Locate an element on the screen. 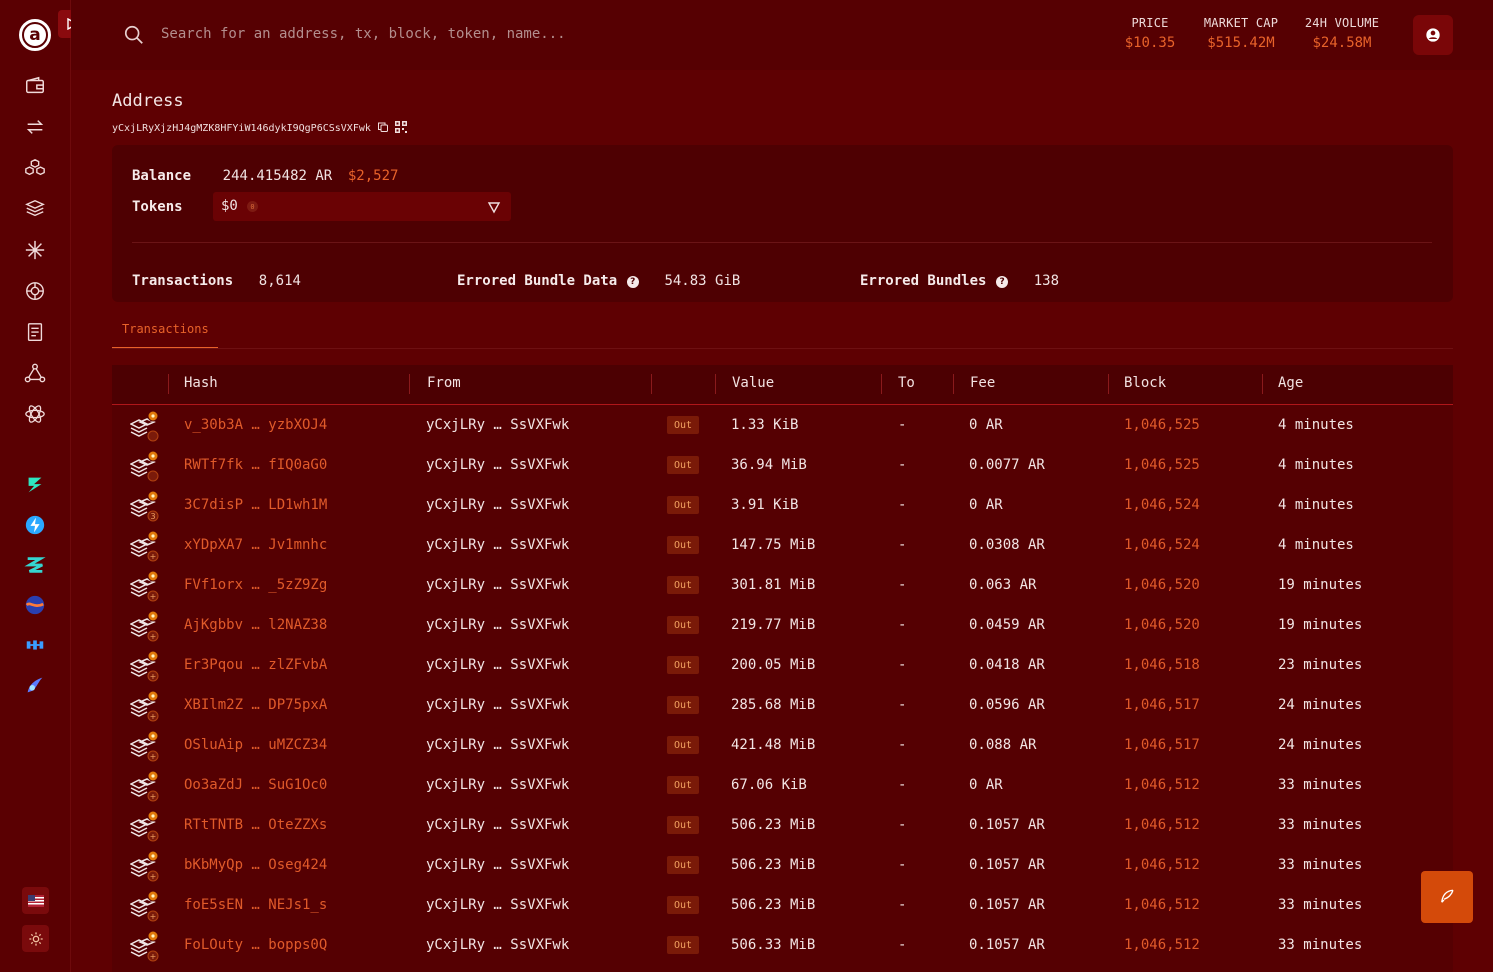 The width and height of the screenshot is (1493, 972). tab-transactions: Transactions is located at coordinates (165, 335).